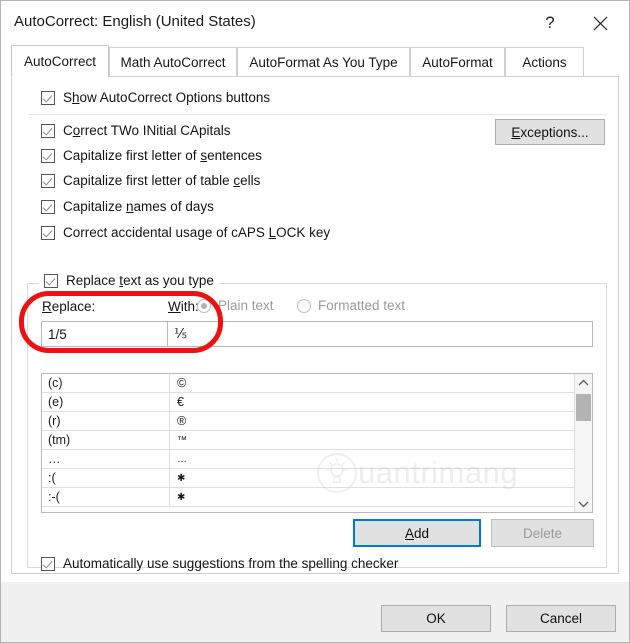 The image size is (630, 643). I want to click on entry-with-cell: ®, so click(182, 421).